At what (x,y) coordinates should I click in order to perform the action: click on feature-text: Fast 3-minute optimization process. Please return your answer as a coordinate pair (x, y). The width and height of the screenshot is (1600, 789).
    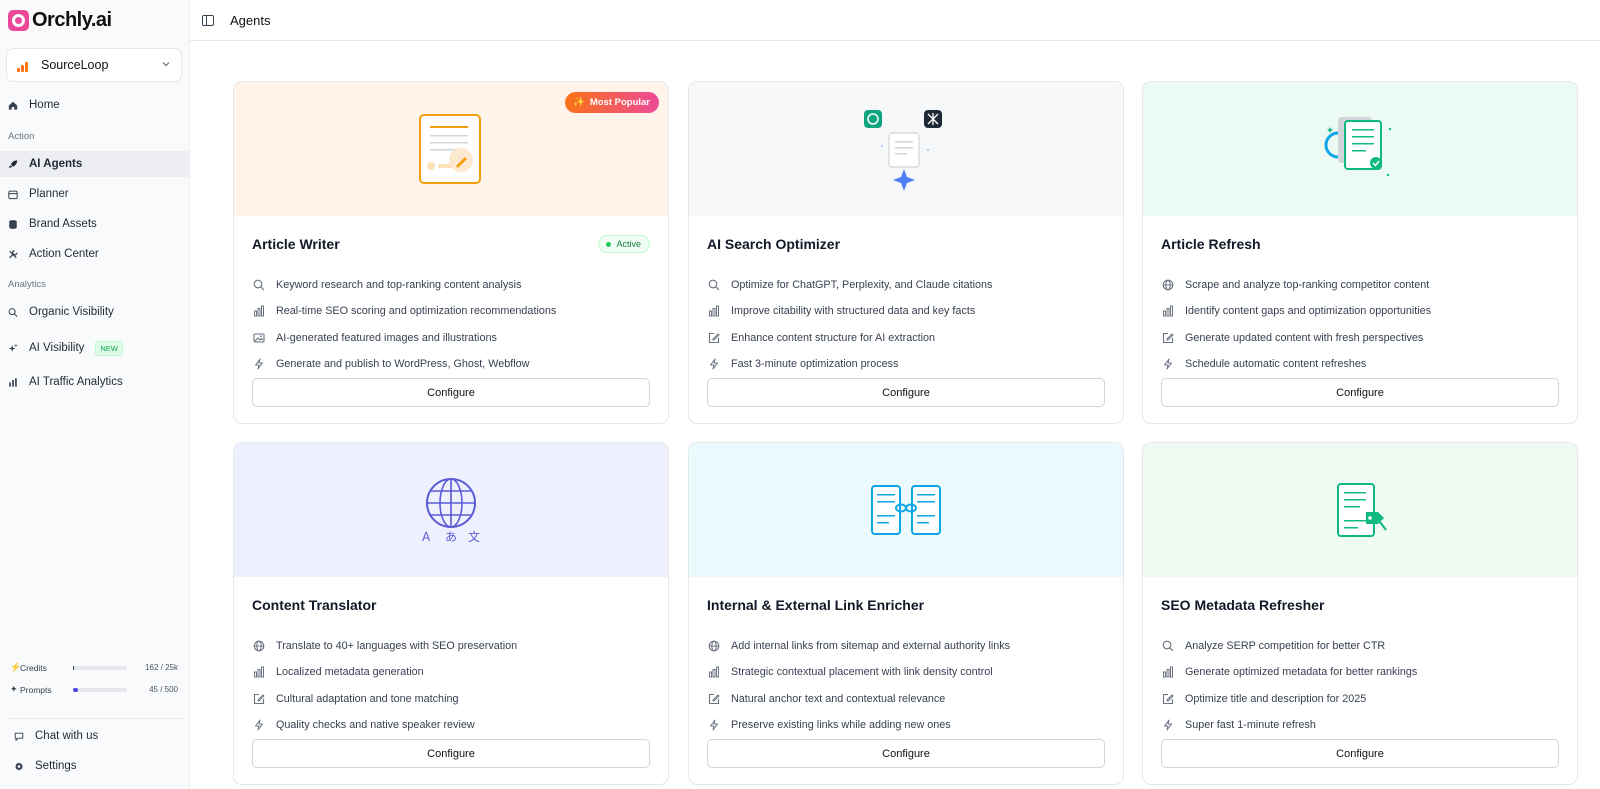
    Looking at the image, I should click on (815, 364).